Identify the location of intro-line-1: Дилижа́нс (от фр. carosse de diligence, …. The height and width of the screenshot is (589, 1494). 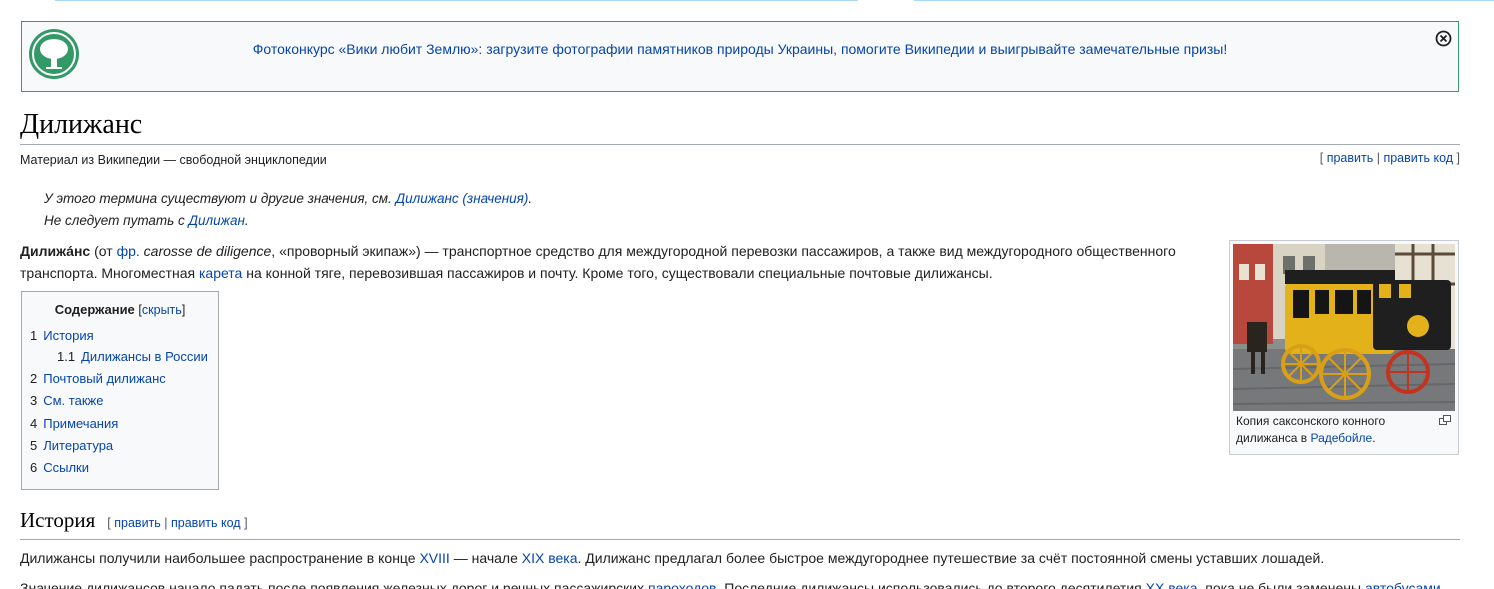
(598, 251).